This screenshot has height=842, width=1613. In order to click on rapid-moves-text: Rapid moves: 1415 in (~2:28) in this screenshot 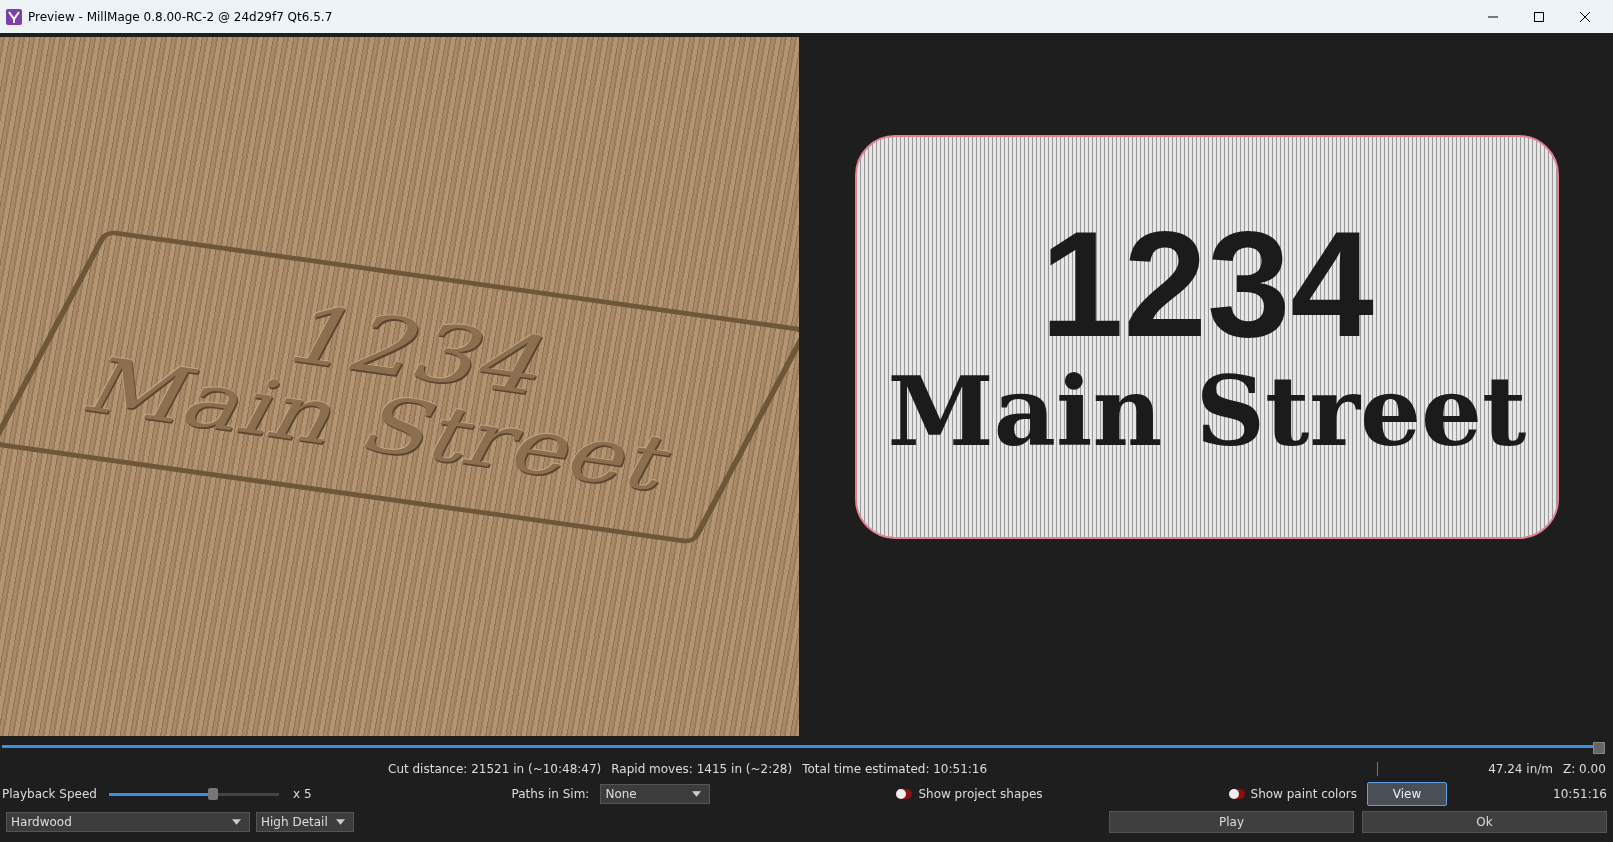, I will do `click(702, 769)`.